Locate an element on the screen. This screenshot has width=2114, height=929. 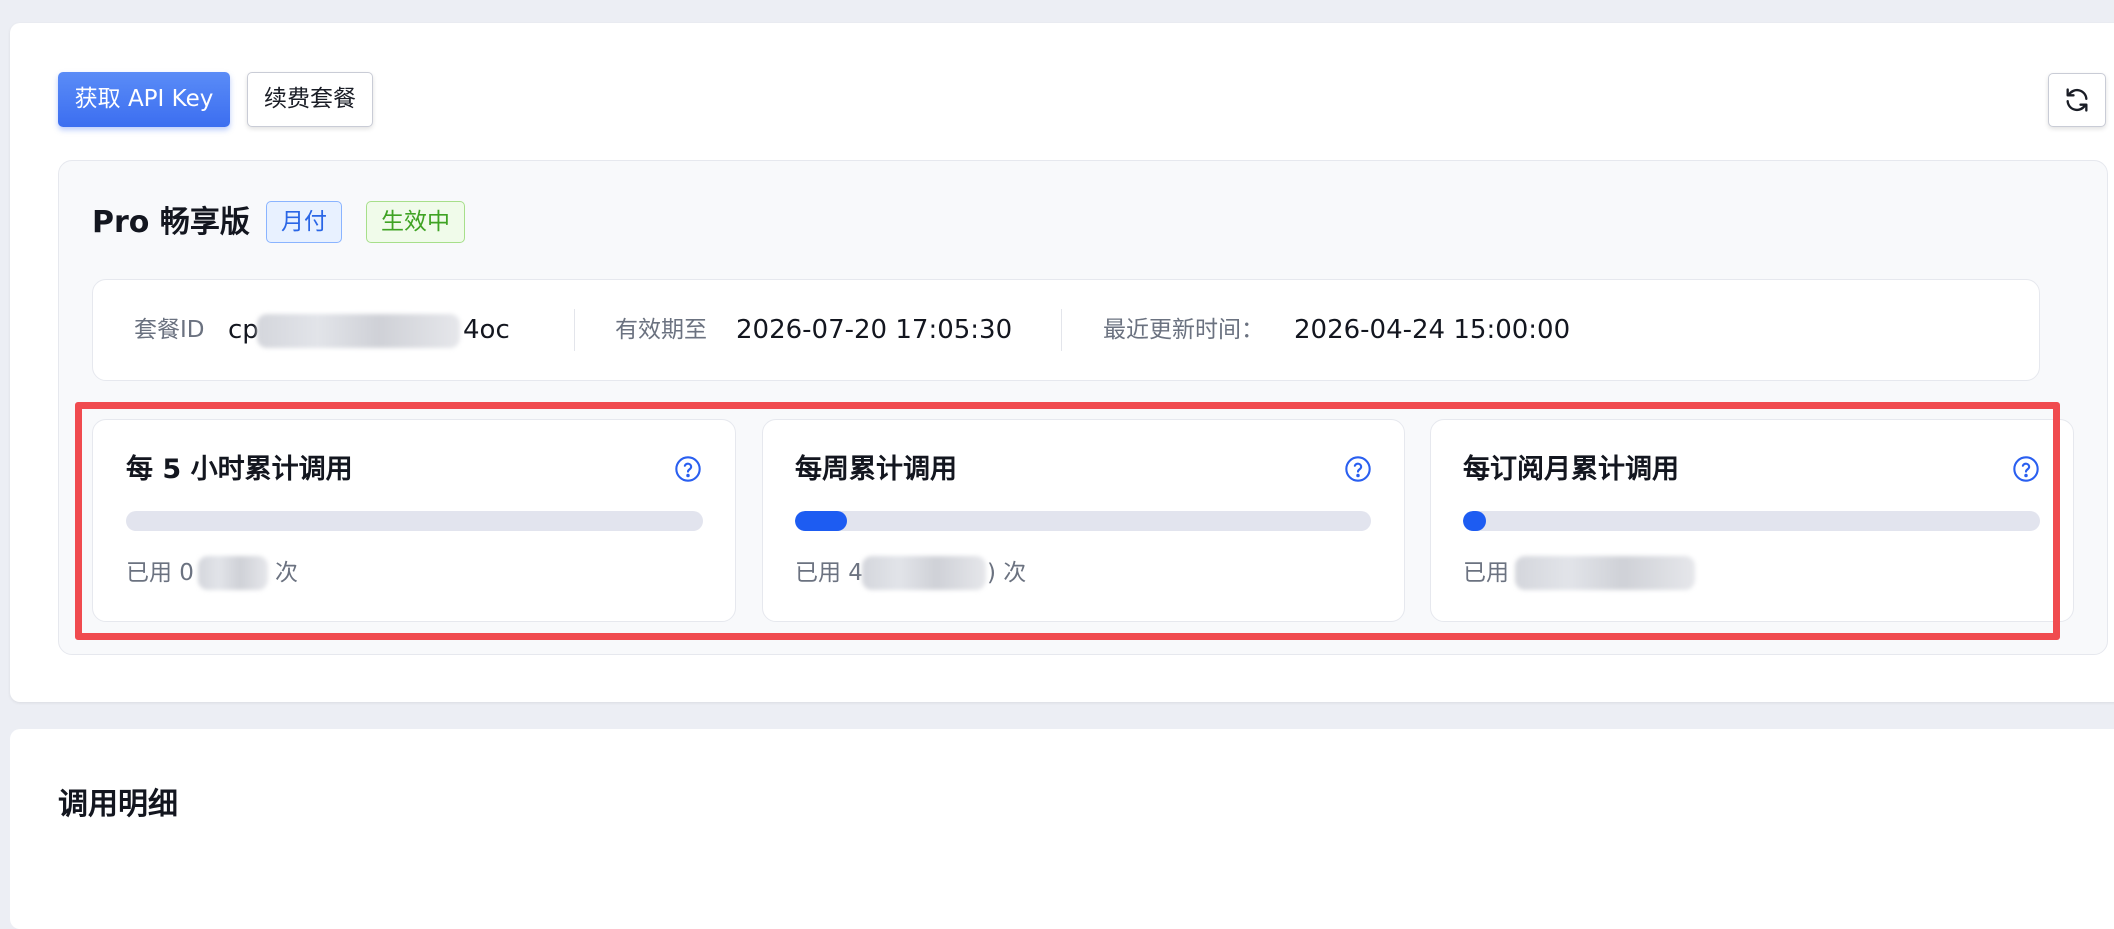
refresh-button is located at coordinates (2077, 100).